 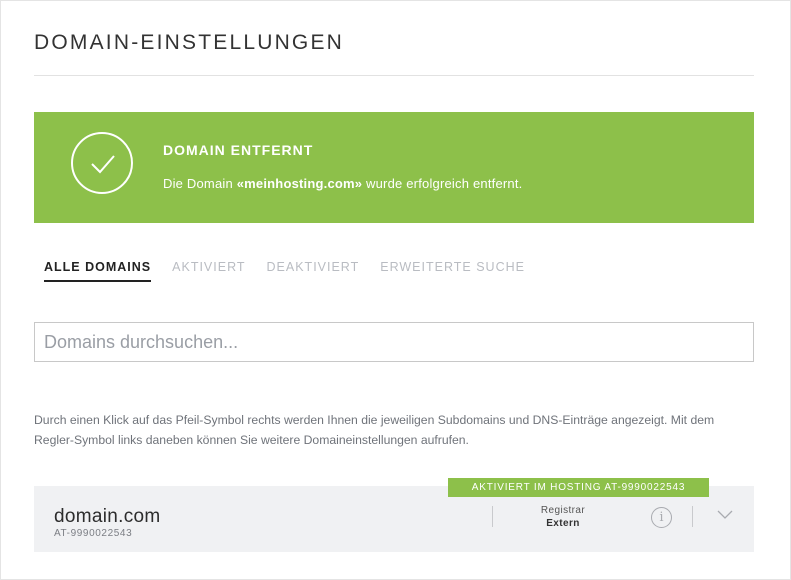 What do you see at coordinates (189, 42) in the screenshot?
I see `page-title: DOMAIN-EINSTELLUNGEN` at bounding box center [189, 42].